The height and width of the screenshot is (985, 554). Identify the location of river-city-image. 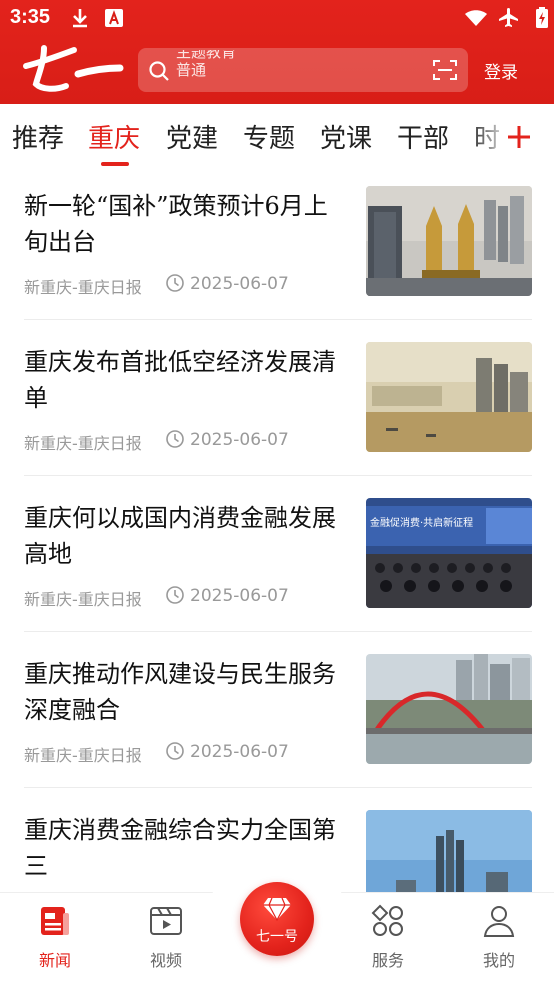
(449, 397).